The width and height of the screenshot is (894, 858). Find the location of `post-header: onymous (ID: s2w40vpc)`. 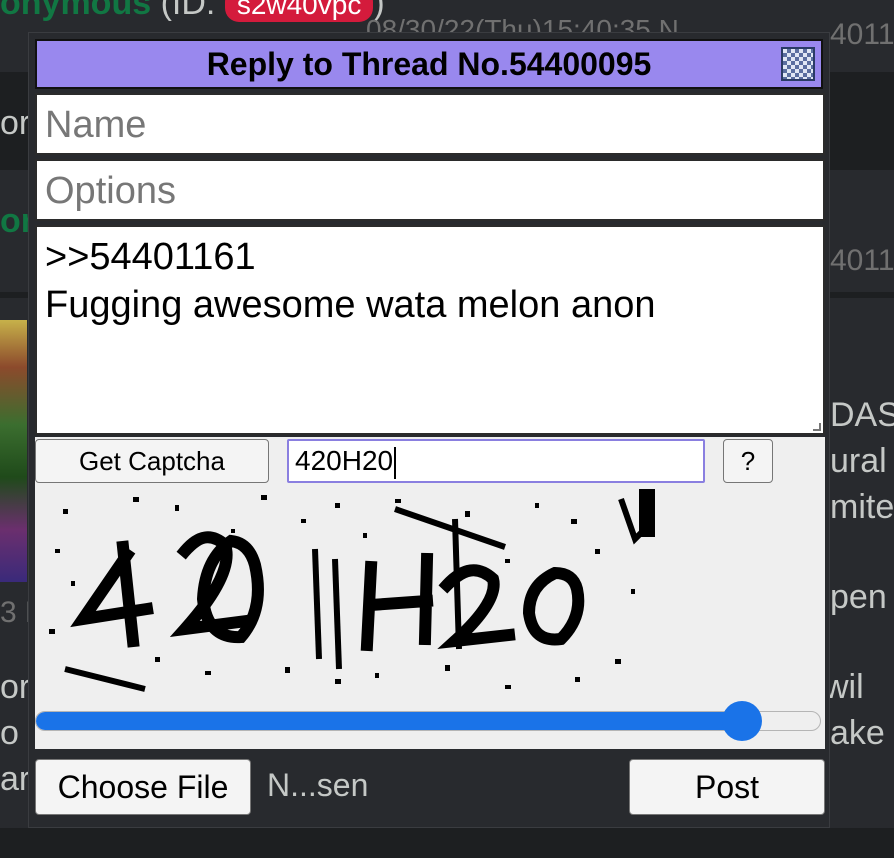

post-header: onymous (ID: s2w40vpc) is located at coordinates (192, 11).